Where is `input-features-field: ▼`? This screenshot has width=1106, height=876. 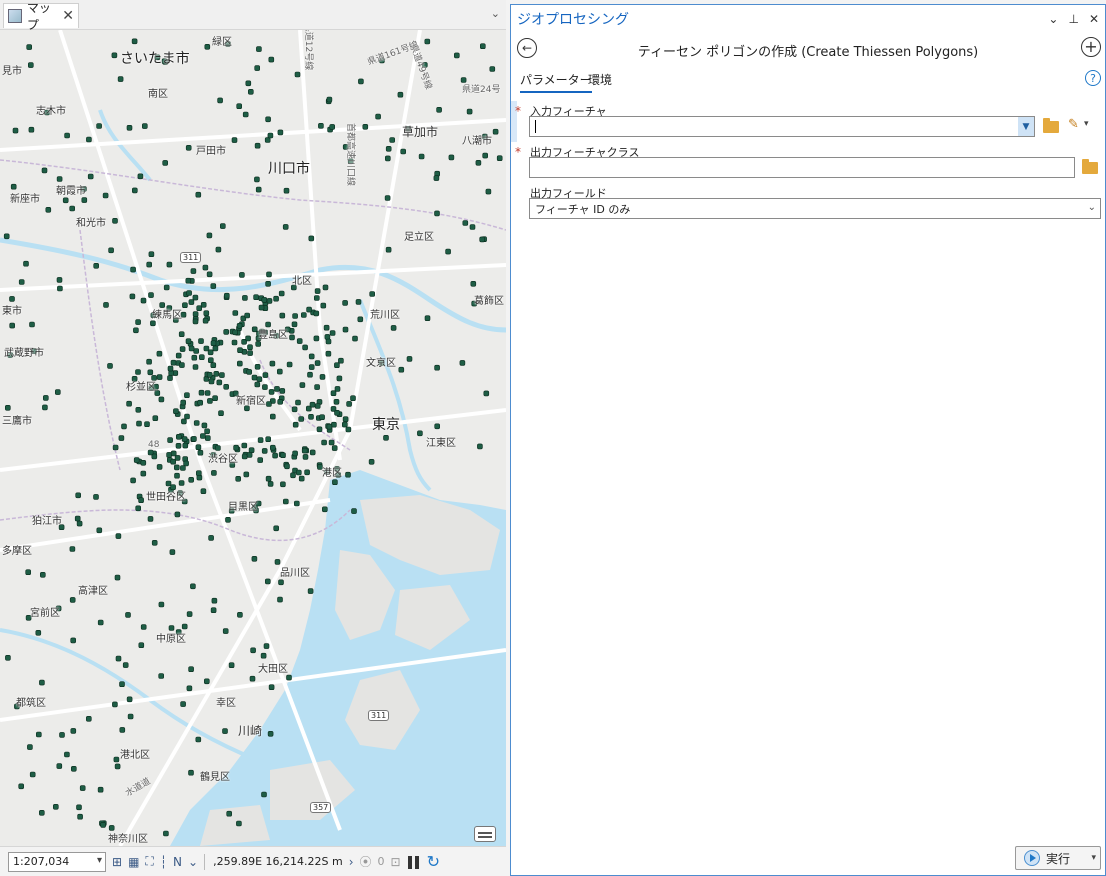
input-features-field: ▼ is located at coordinates (782, 126).